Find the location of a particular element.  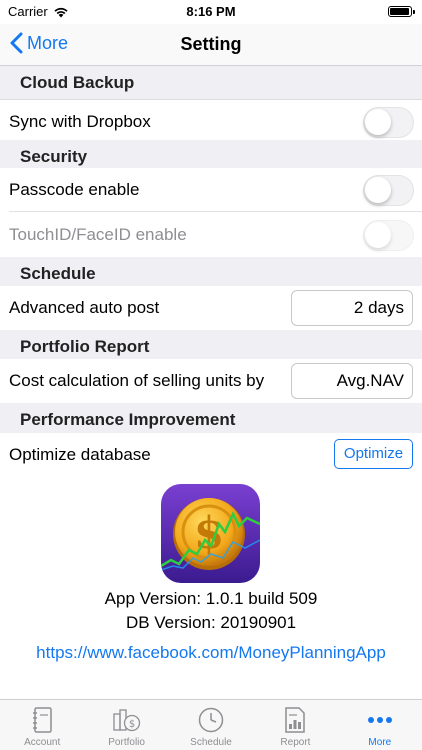

auto-post-value-field: 2 days is located at coordinates (352, 308).